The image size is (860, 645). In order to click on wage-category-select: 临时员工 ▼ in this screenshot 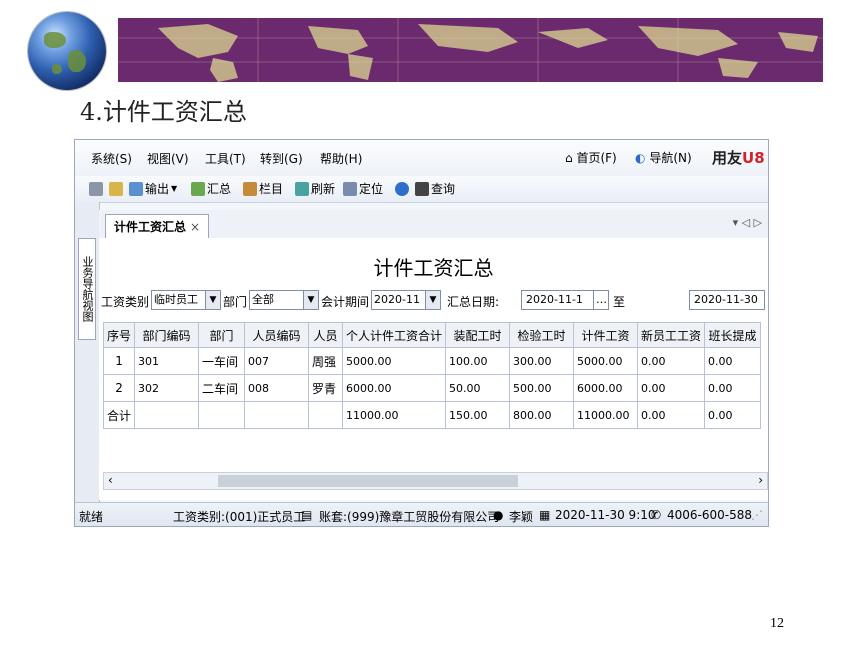, I will do `click(186, 300)`.